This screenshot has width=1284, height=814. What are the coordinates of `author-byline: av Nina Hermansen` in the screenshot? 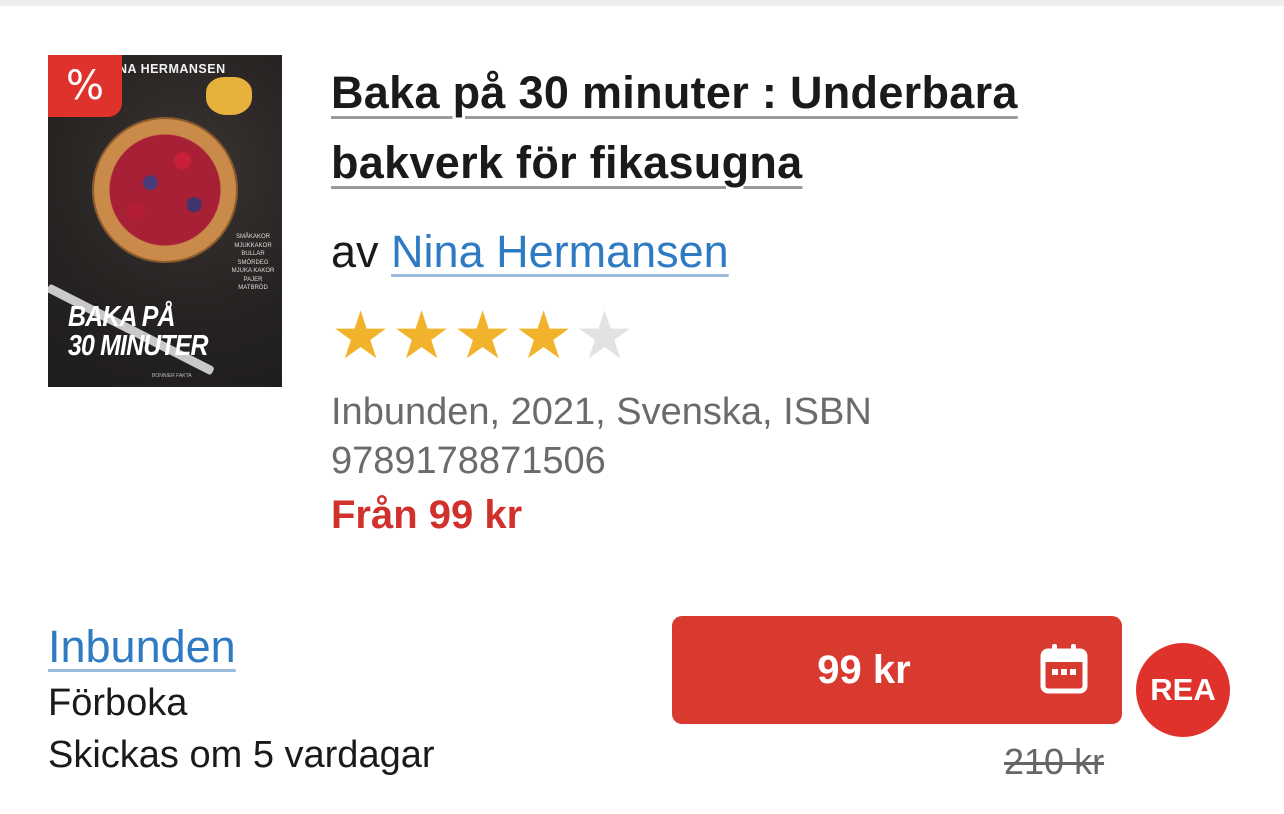 It's located at (530, 252).